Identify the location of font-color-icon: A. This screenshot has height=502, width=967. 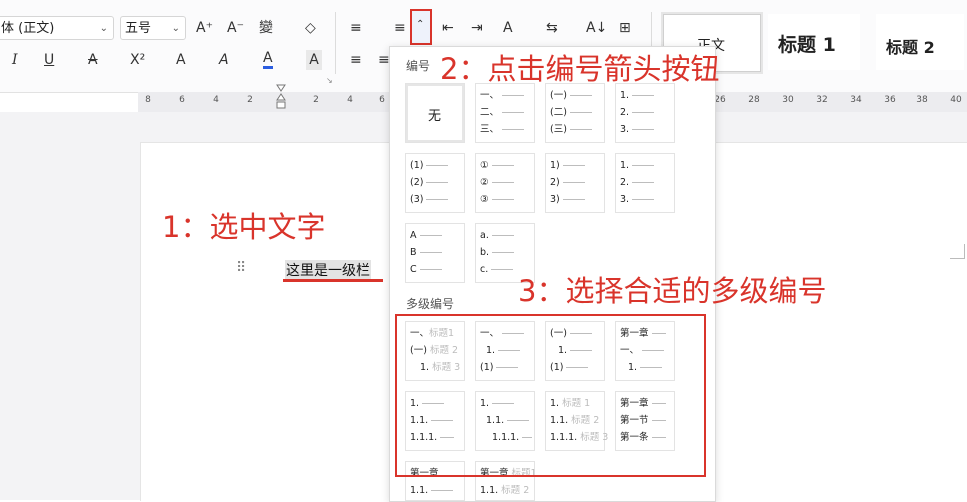
(268, 59).